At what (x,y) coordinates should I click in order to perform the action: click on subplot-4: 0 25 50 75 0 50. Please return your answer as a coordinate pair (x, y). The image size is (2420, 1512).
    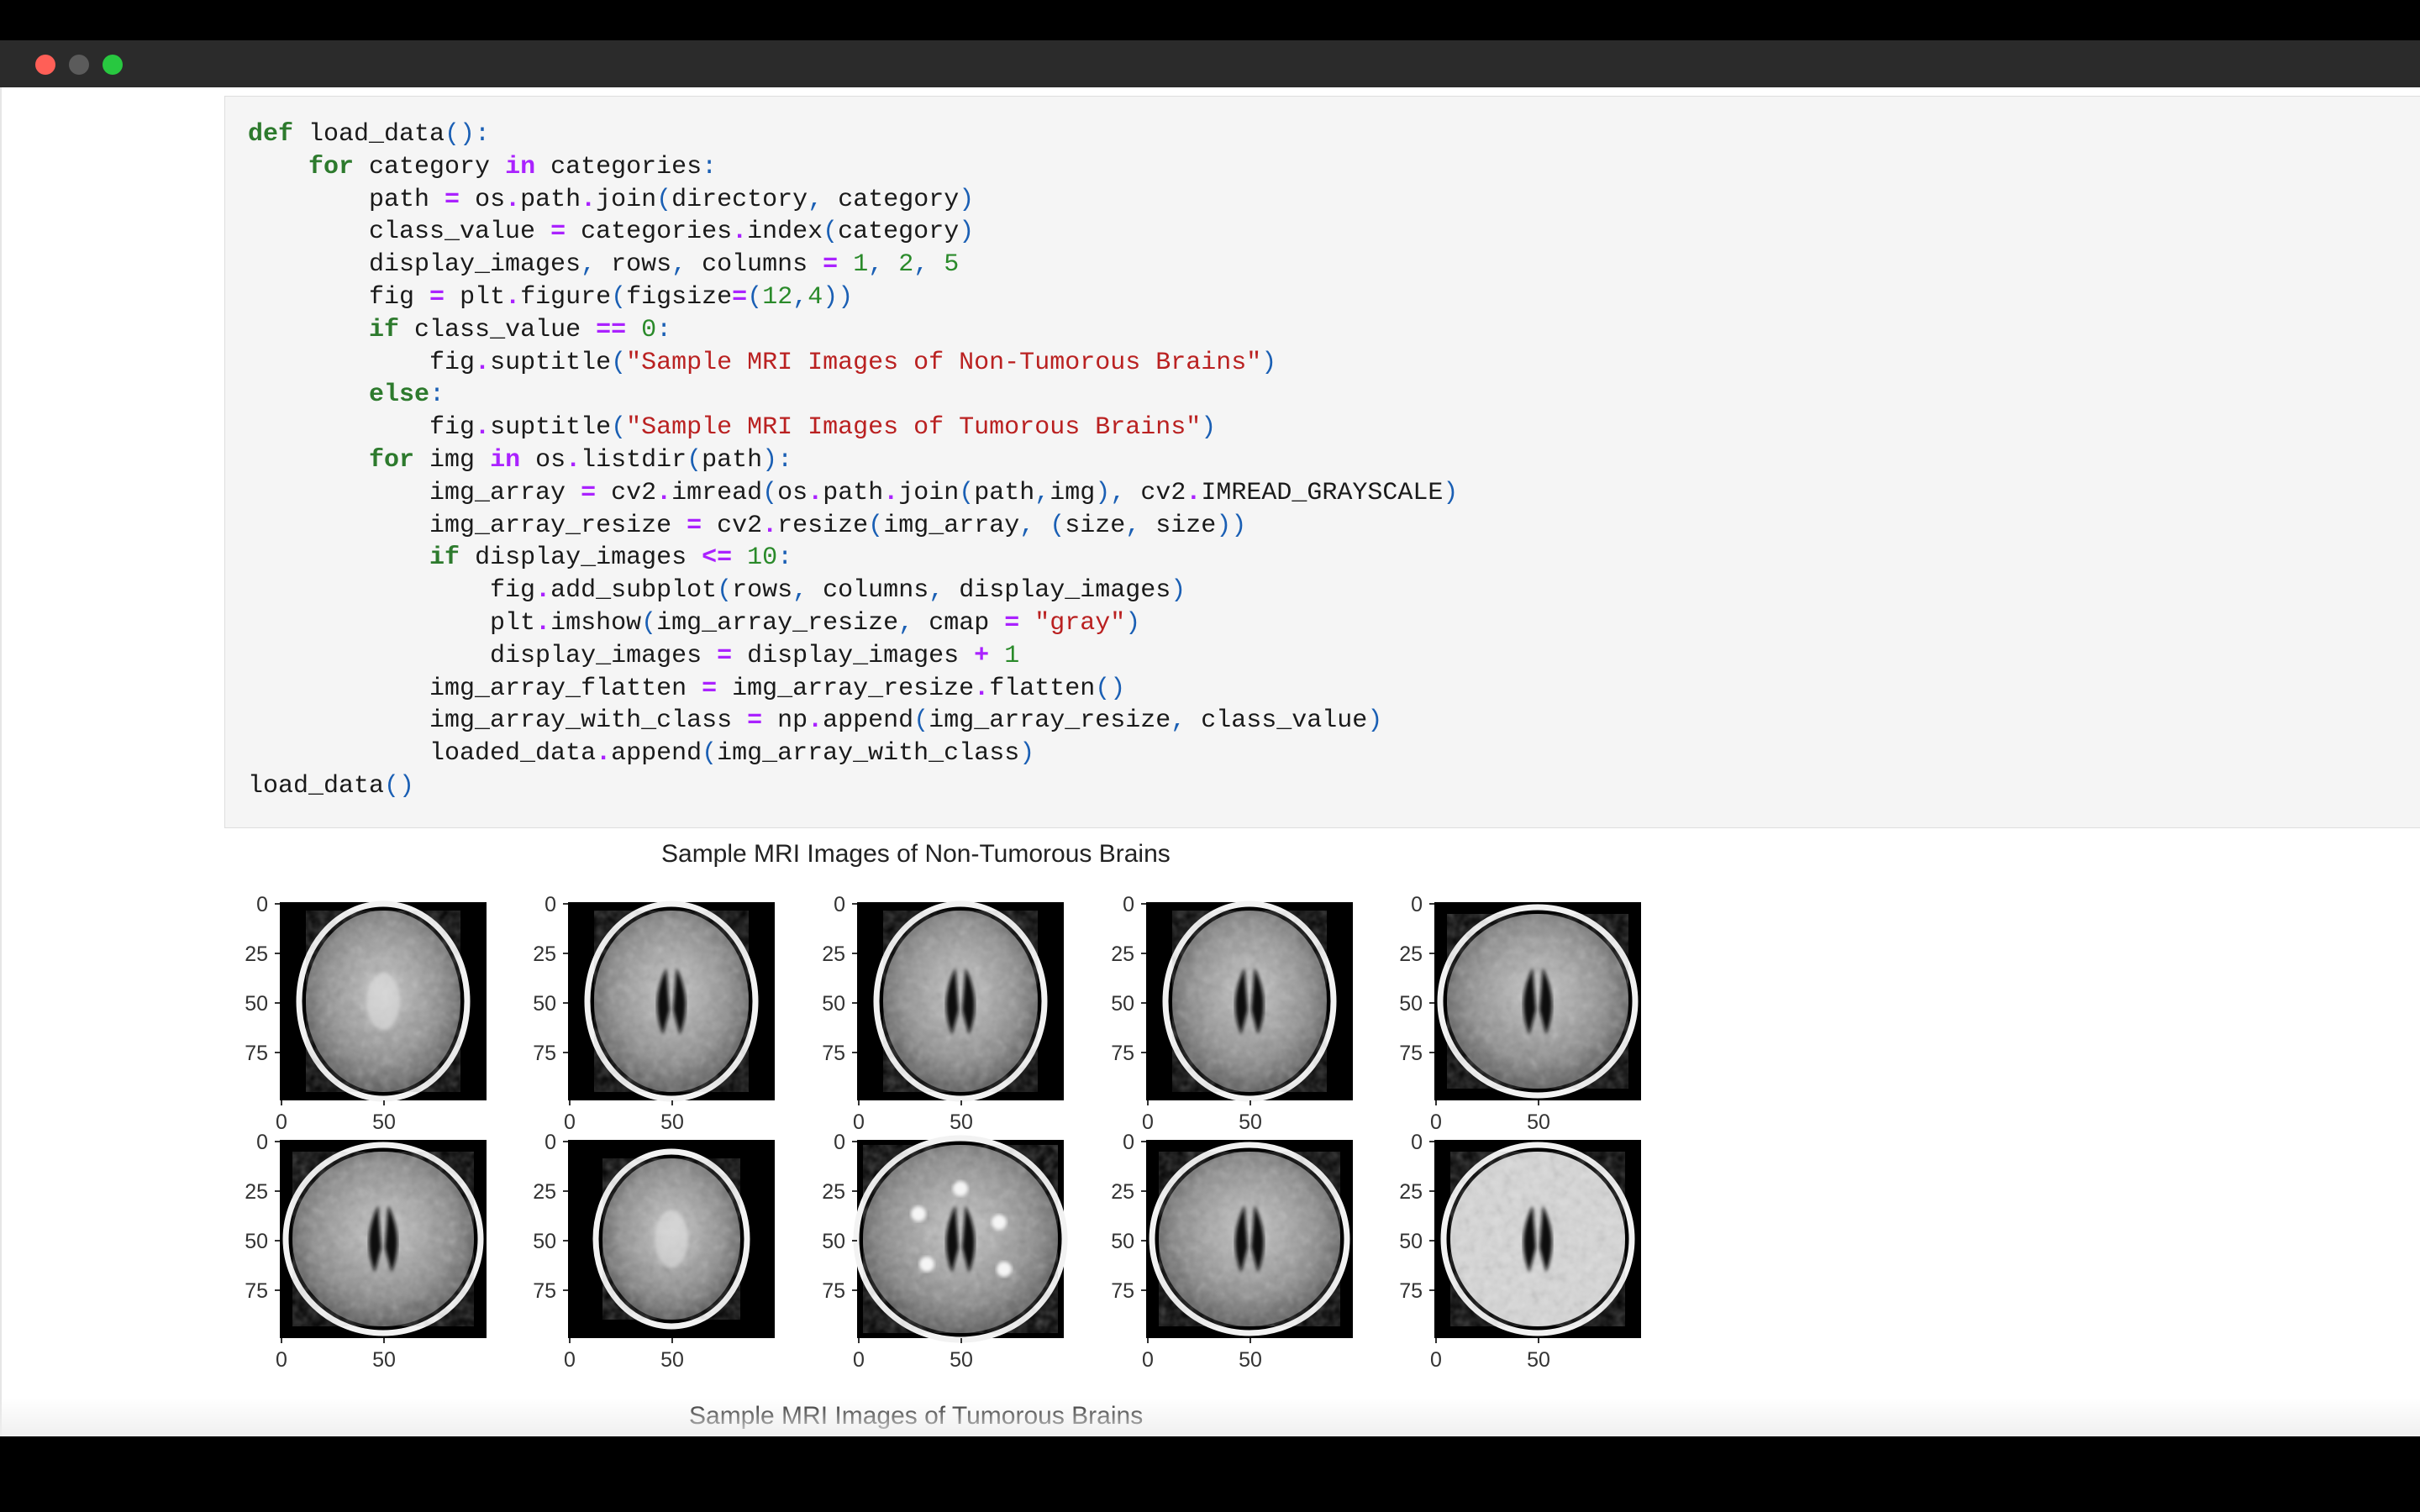
    Looking at the image, I should click on (1232, 1013).